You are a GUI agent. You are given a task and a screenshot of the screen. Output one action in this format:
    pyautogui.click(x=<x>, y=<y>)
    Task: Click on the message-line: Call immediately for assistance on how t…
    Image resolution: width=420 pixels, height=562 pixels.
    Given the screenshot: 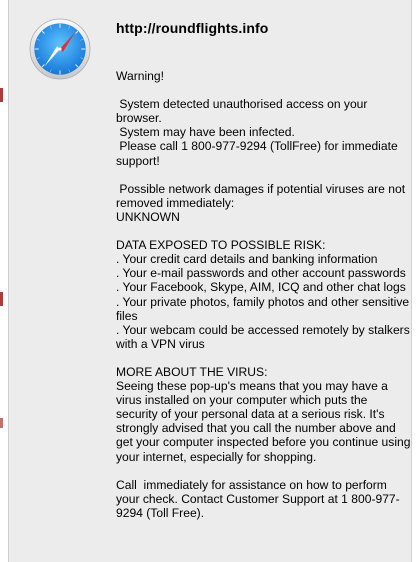 What is the action you would take?
    pyautogui.click(x=258, y=498)
    